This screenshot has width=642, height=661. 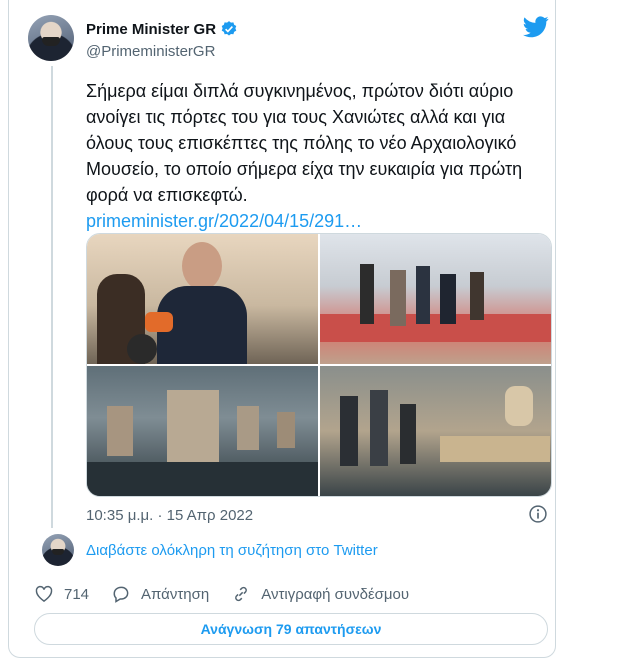 I want to click on photo-press-statement, so click(x=202, y=299).